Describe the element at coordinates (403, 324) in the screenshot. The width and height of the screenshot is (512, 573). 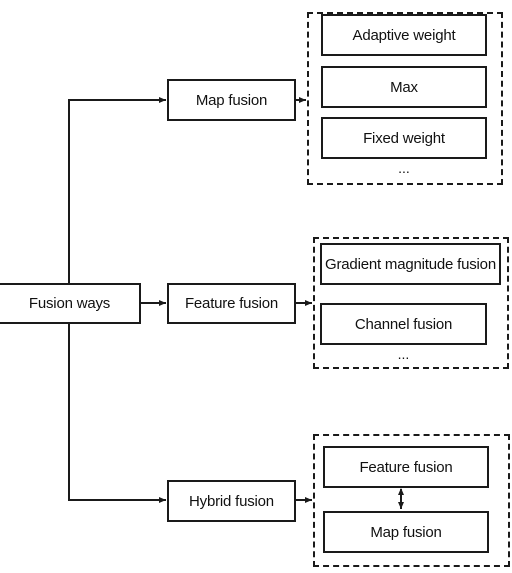
I see `method-channel-fusion: Channel fusion` at that location.